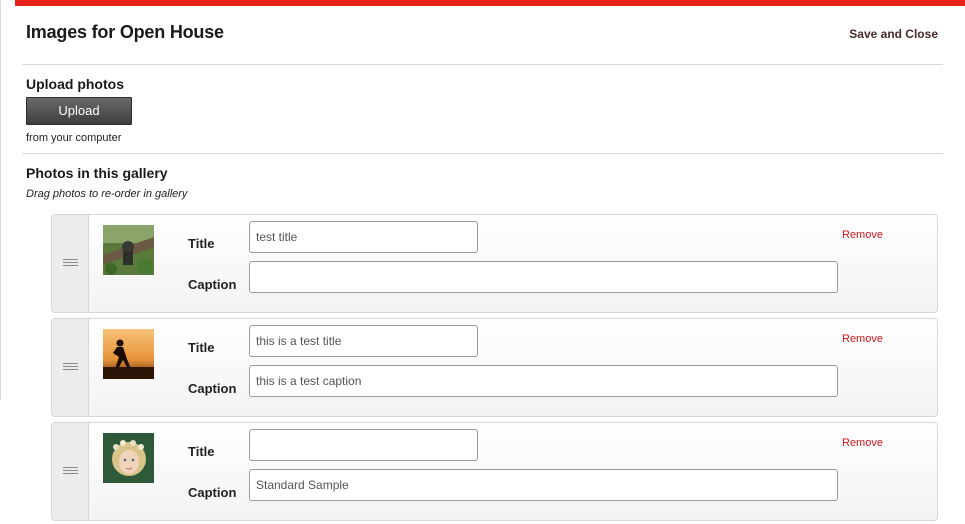 Image resolution: width=965 pixels, height=524 pixels. Describe the element at coordinates (97, 173) in the screenshot. I see `gallery-section-title: Photos in this gallery` at that location.